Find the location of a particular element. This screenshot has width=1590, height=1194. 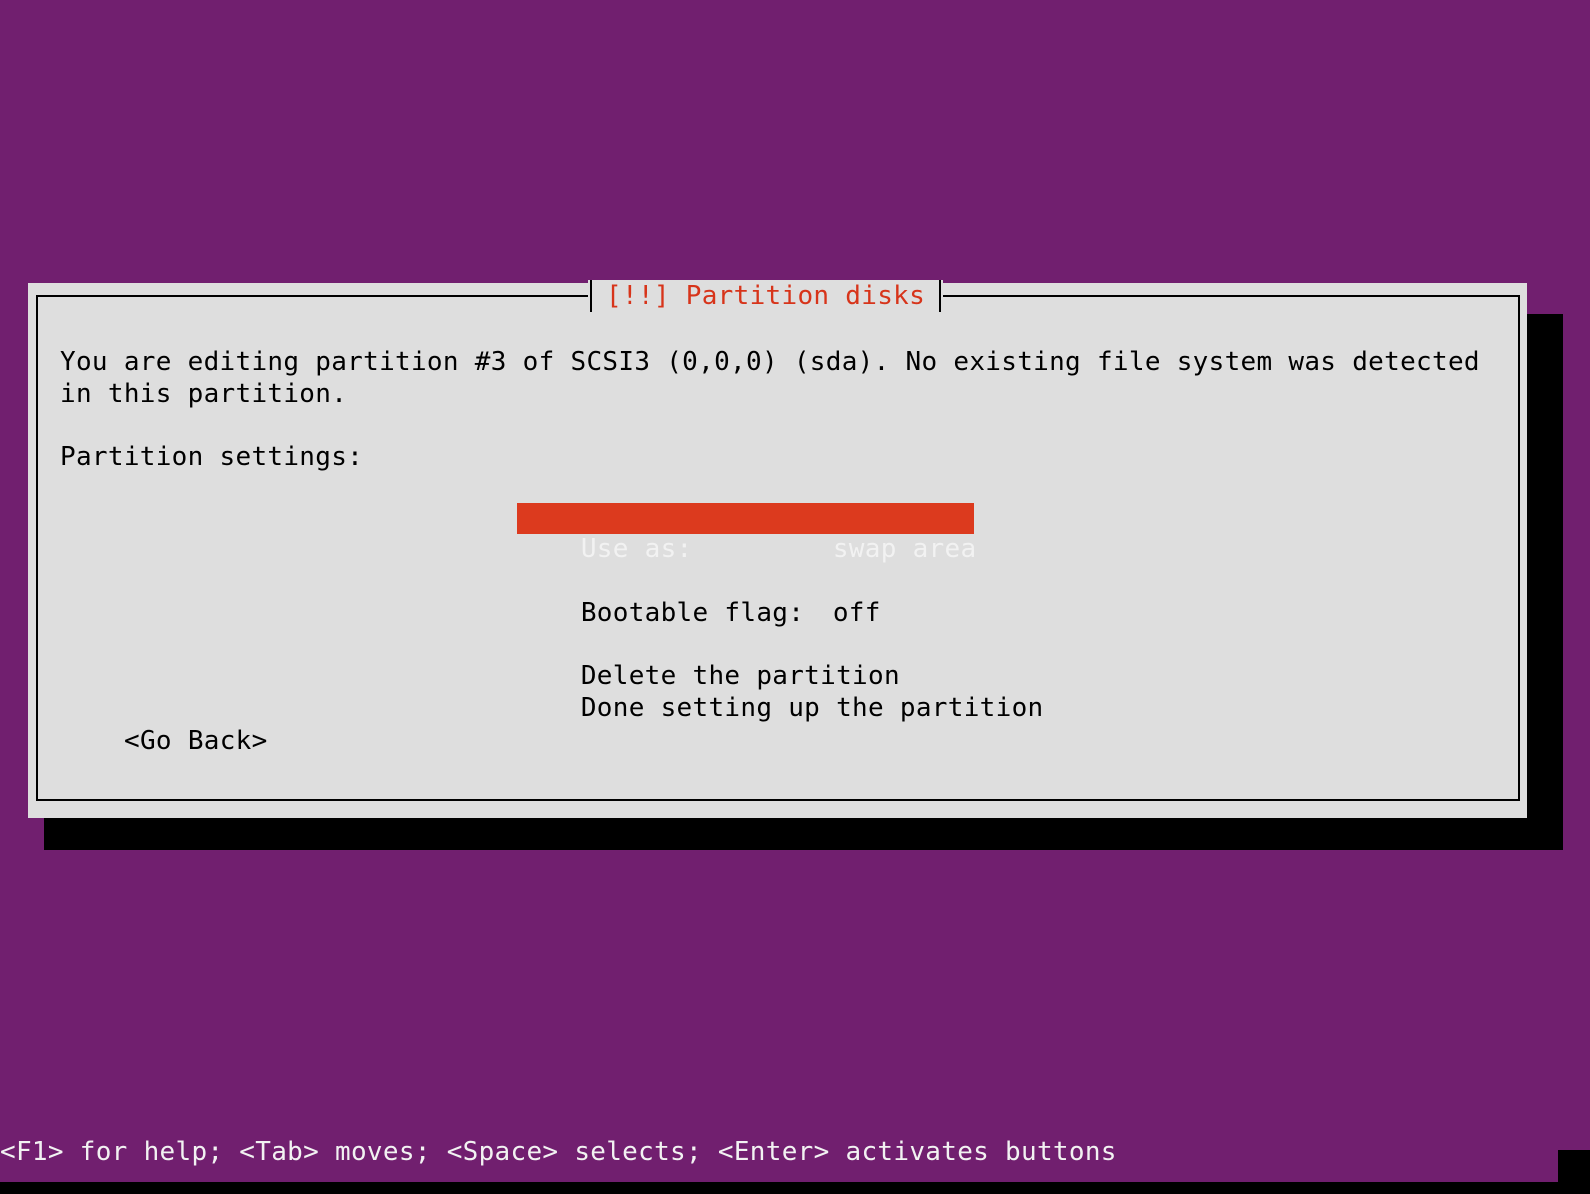

dialog-title: [!!] Partition disks is located at coordinates (766, 296).